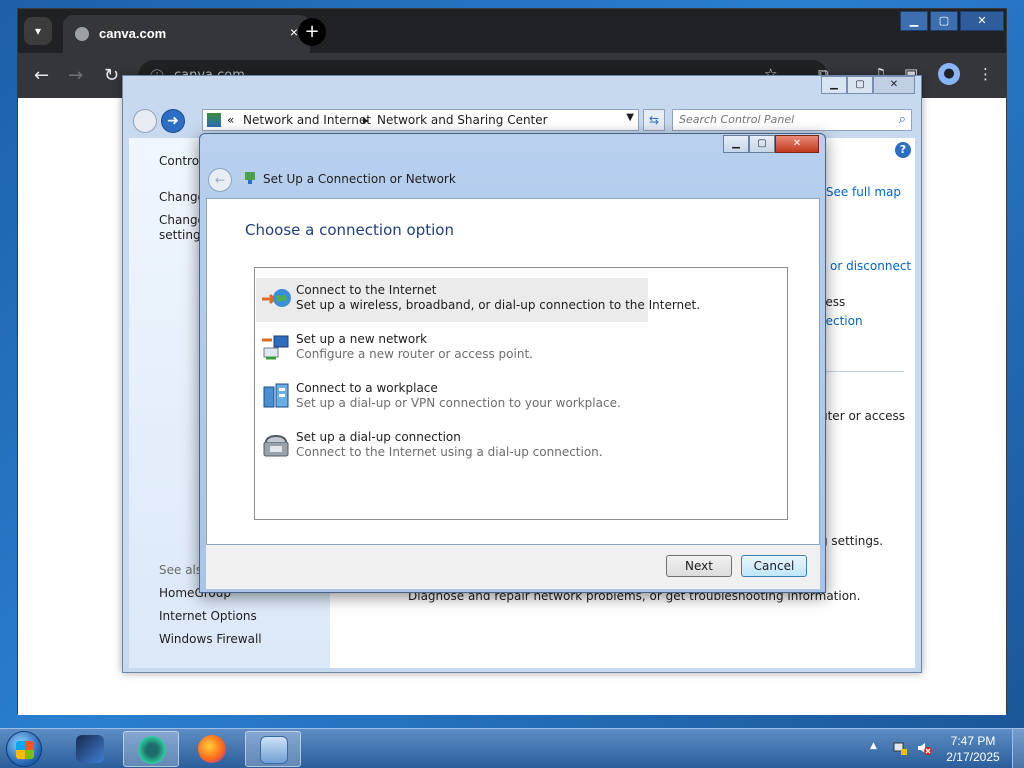 The width and height of the screenshot is (1024, 768). What do you see at coordinates (276, 395) in the screenshot?
I see `workplace-icon` at bounding box center [276, 395].